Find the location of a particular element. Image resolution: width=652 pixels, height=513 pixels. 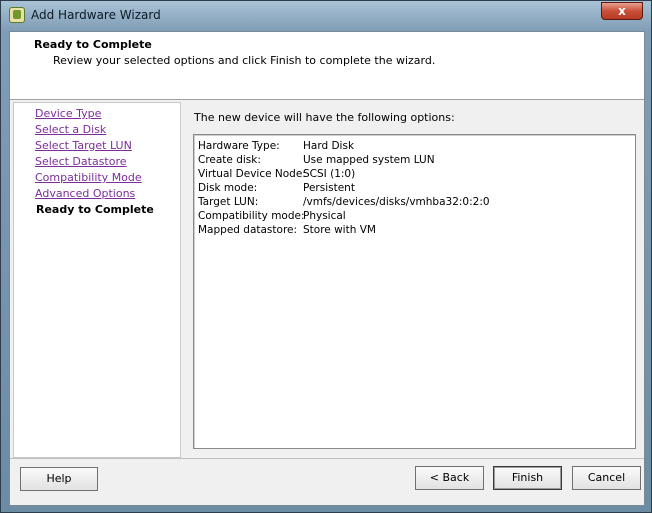

help-button: Help is located at coordinates (59, 479).